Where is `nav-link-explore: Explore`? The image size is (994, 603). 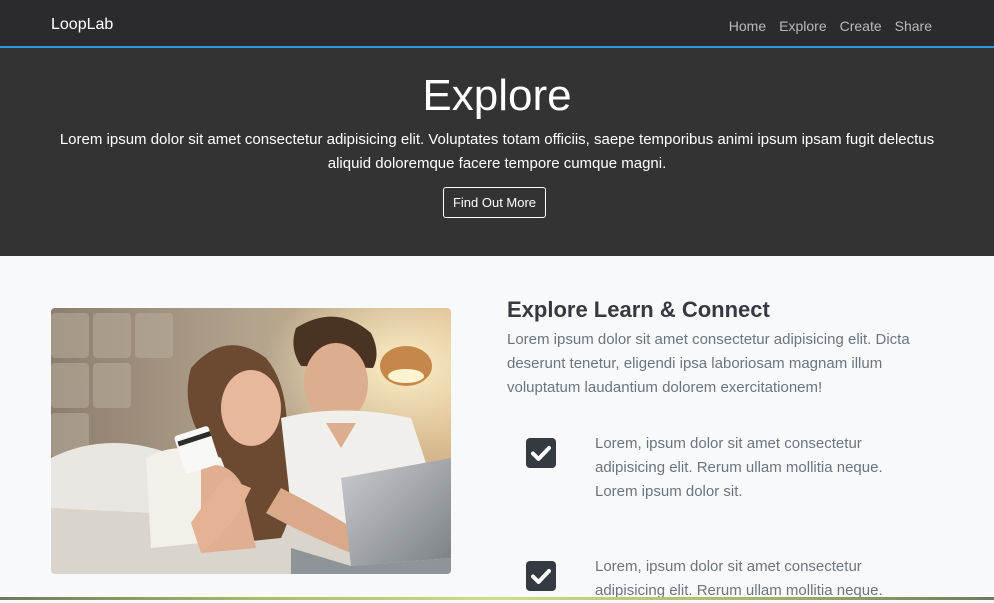 nav-link-explore: Explore is located at coordinates (802, 26).